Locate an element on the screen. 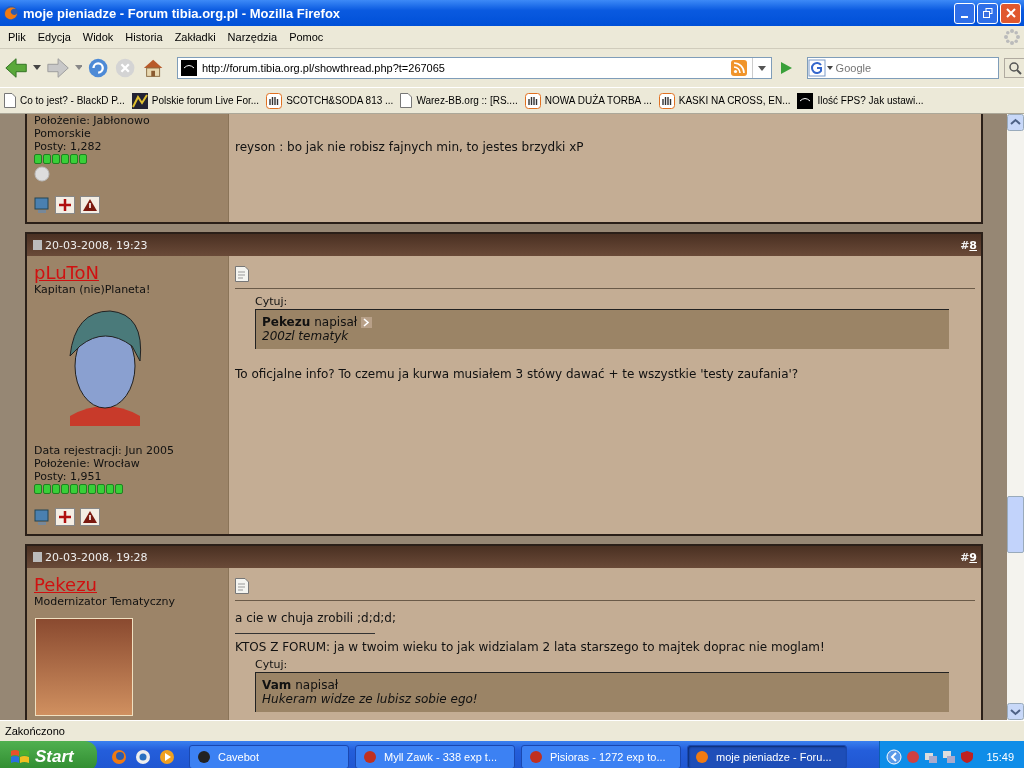  quote-author: Vam is located at coordinates (277, 685).